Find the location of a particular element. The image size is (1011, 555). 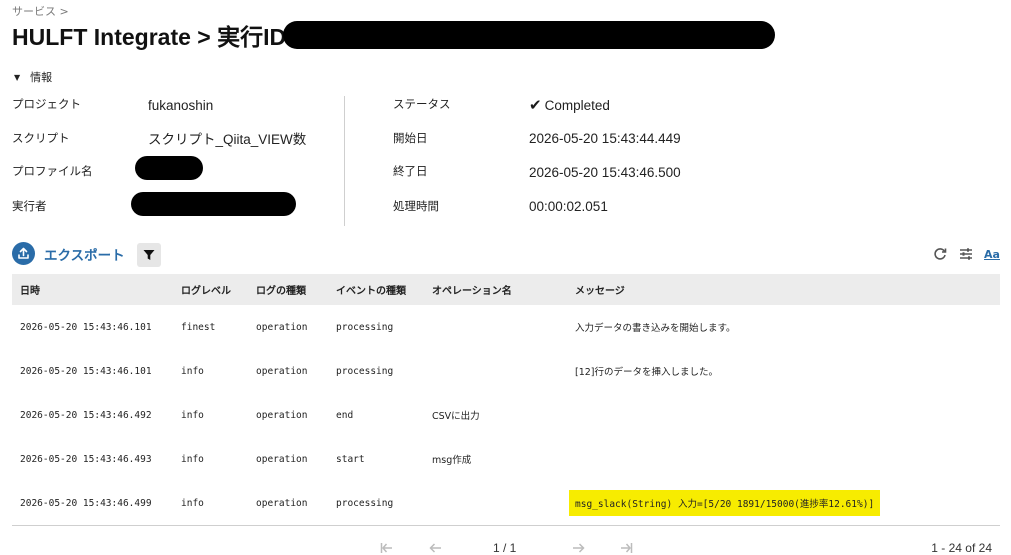

column-header: メッセージ is located at coordinates (600, 289).